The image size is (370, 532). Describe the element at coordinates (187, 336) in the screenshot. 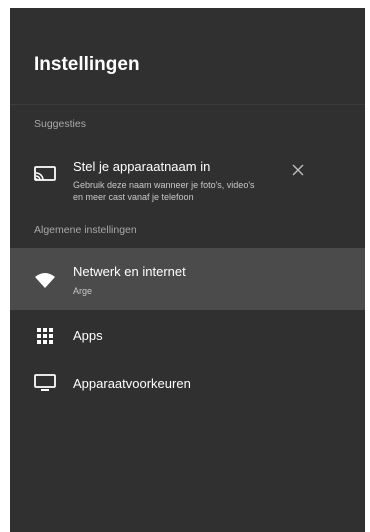

I see `settings-item-apps: Apps` at that location.